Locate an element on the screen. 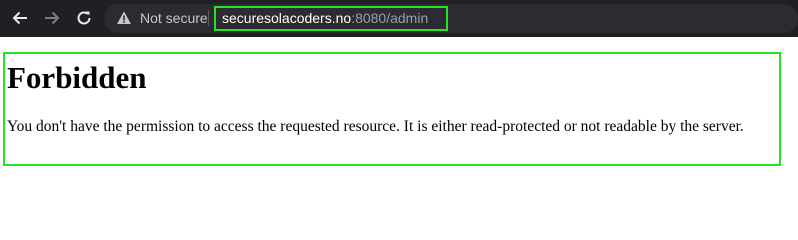 The height and width of the screenshot is (240, 798). url-text: securesolacoders.no:8080/admin is located at coordinates (325, 18).